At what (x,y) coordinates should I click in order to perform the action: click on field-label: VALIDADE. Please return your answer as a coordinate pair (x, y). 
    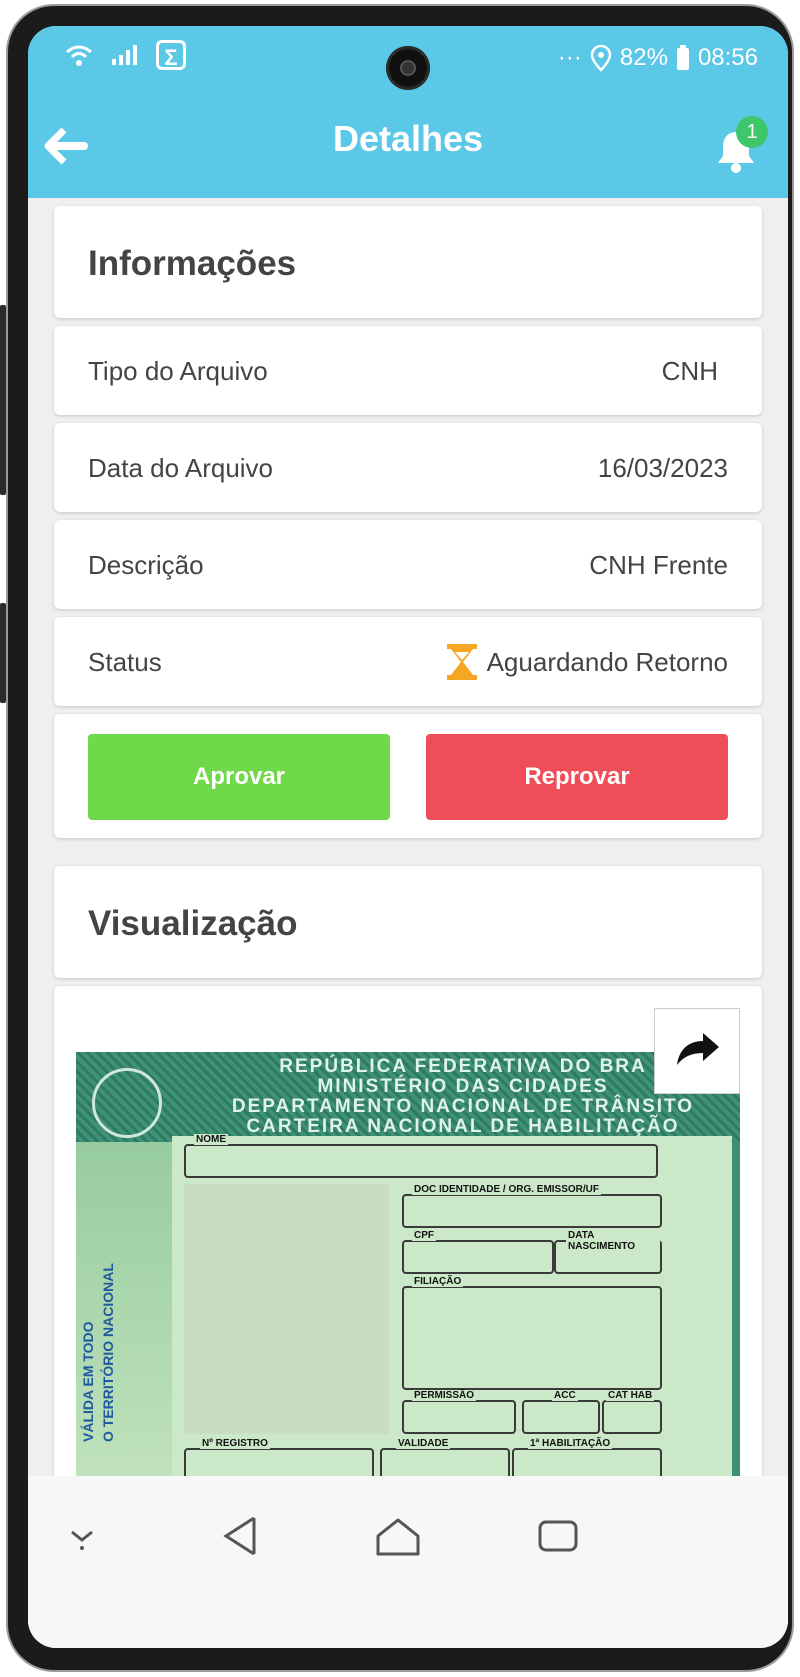
    Looking at the image, I should click on (423, 1443).